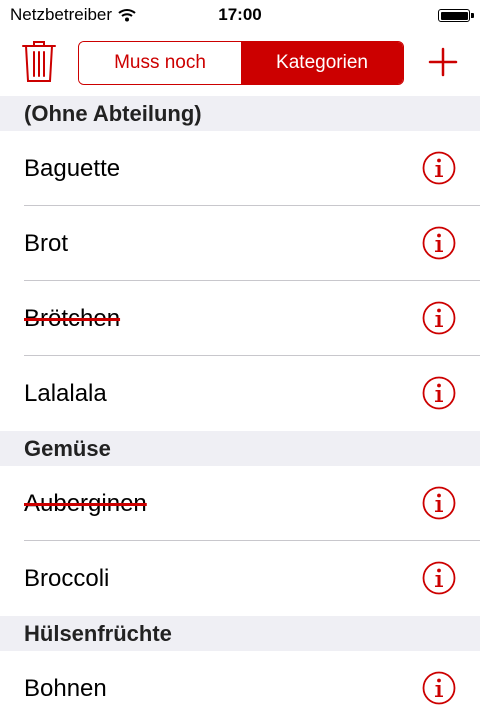 This screenshot has height=726, width=480. I want to click on item-name: Broccoli, so click(67, 578).